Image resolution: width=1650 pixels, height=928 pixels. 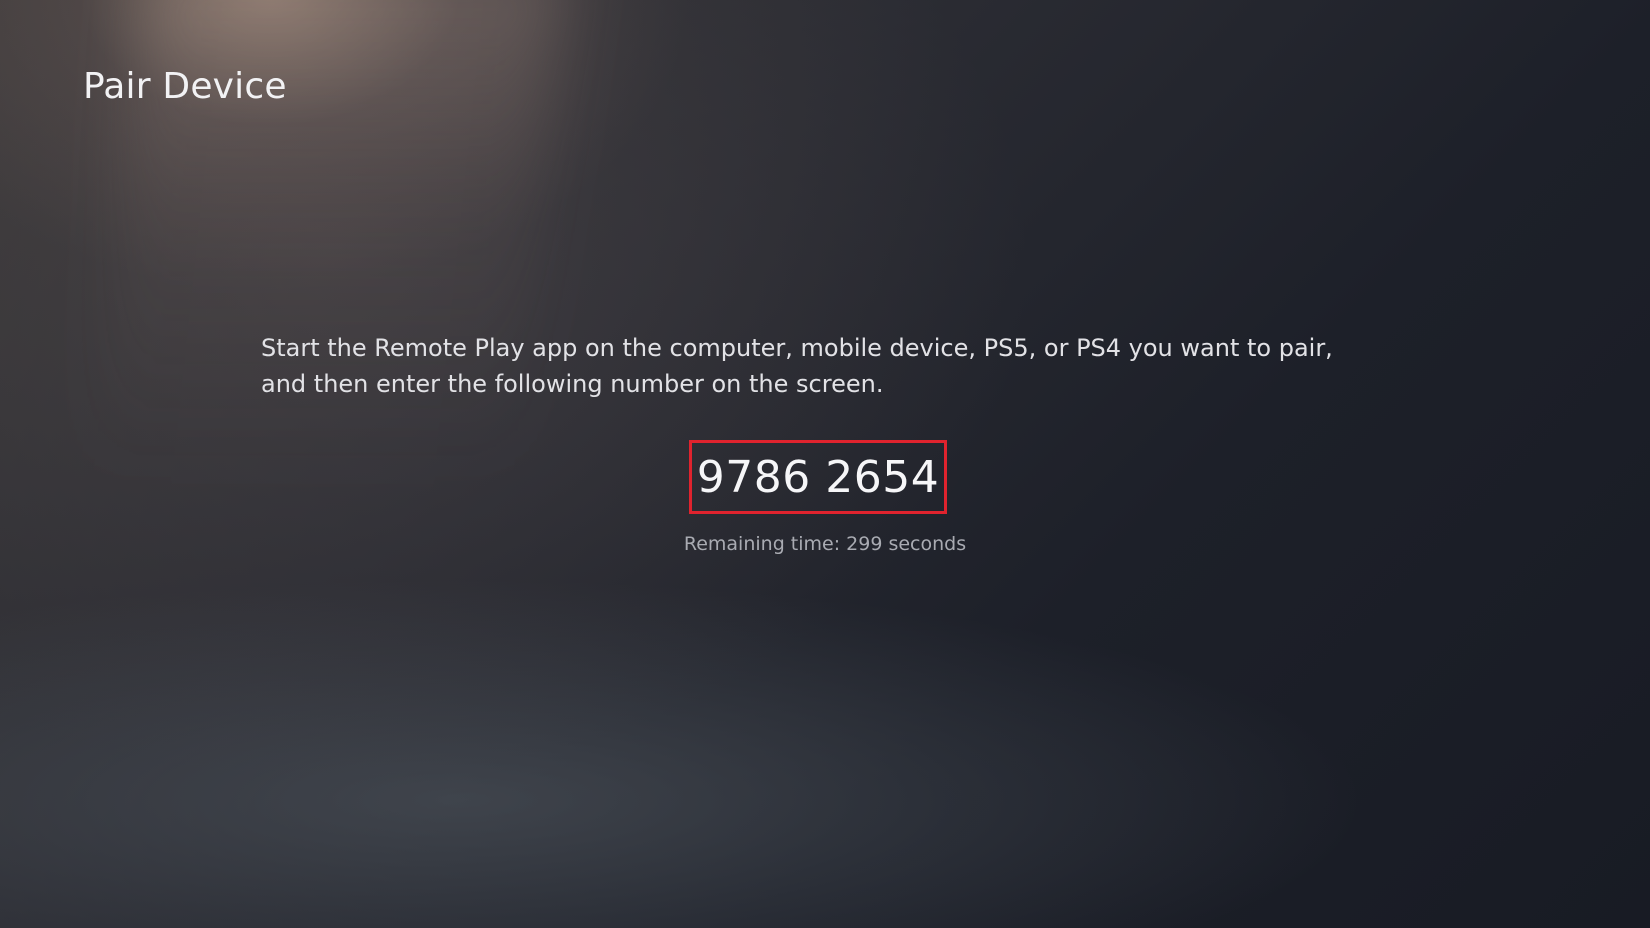 What do you see at coordinates (825, 544) in the screenshot?
I see `remaining-time-label: Remaining time: 299 seconds` at bounding box center [825, 544].